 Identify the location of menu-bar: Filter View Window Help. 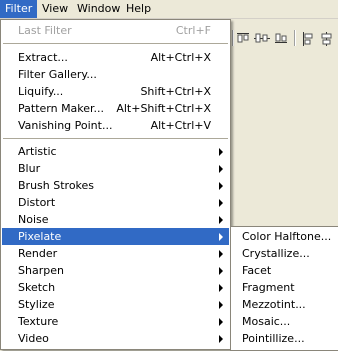
(169, 9).